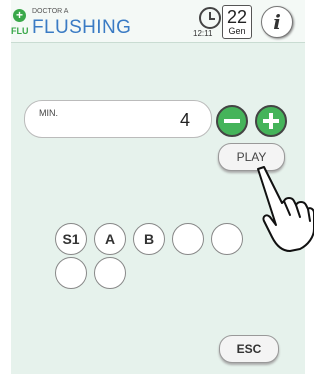  I want to click on generation-box: 22 Gen, so click(237, 22).